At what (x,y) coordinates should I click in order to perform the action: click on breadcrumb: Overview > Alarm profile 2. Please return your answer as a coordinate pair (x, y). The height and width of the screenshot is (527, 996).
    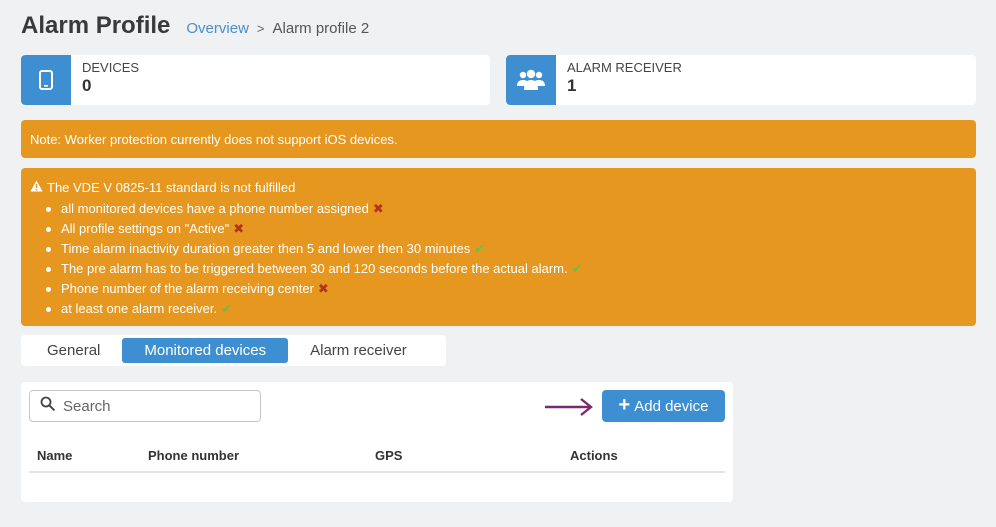
    Looking at the image, I should click on (277, 28).